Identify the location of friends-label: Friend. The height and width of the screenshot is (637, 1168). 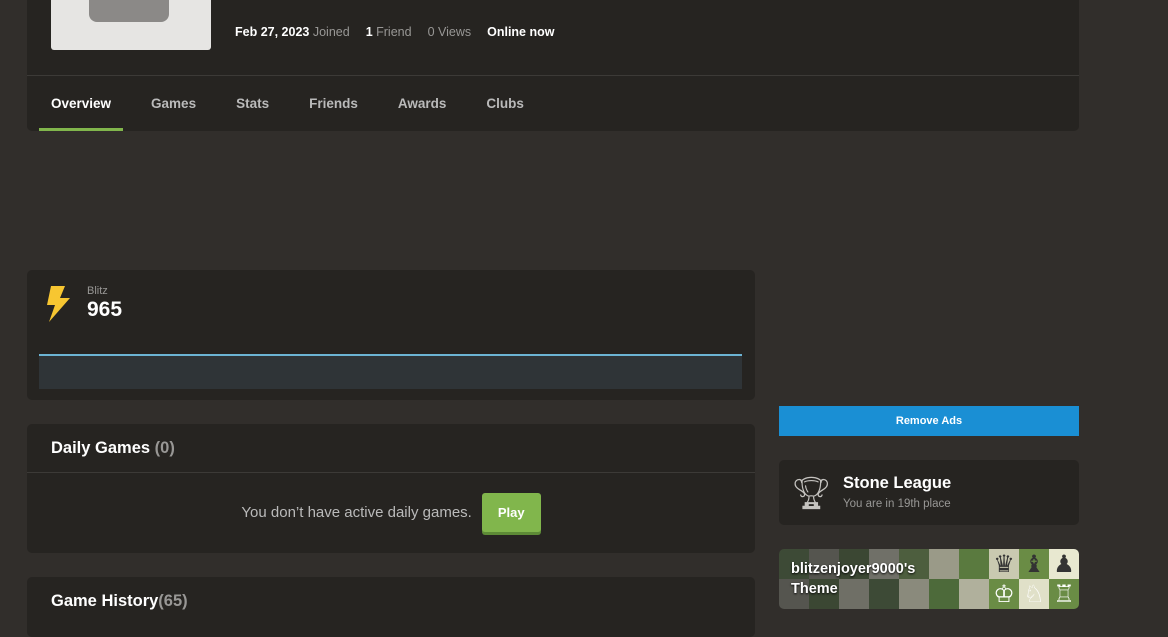
(394, 32).